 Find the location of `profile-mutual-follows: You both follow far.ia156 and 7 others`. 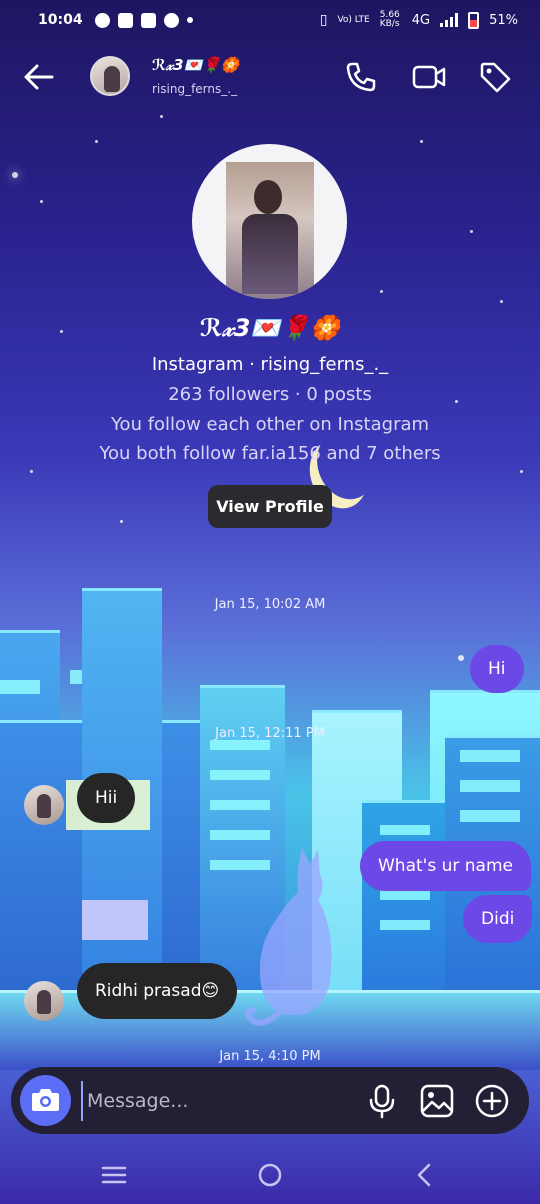

profile-mutual-follows: You both follow far.ia156 and 7 others is located at coordinates (270, 453).